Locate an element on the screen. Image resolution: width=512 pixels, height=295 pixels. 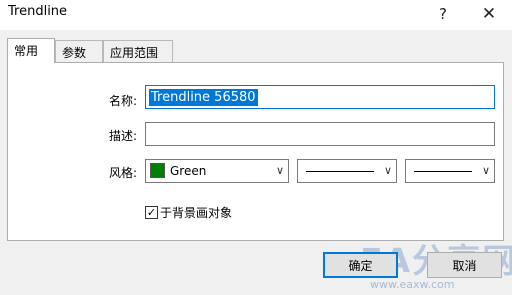
watermark-url: www.eaxw.com is located at coordinates (412, 284).